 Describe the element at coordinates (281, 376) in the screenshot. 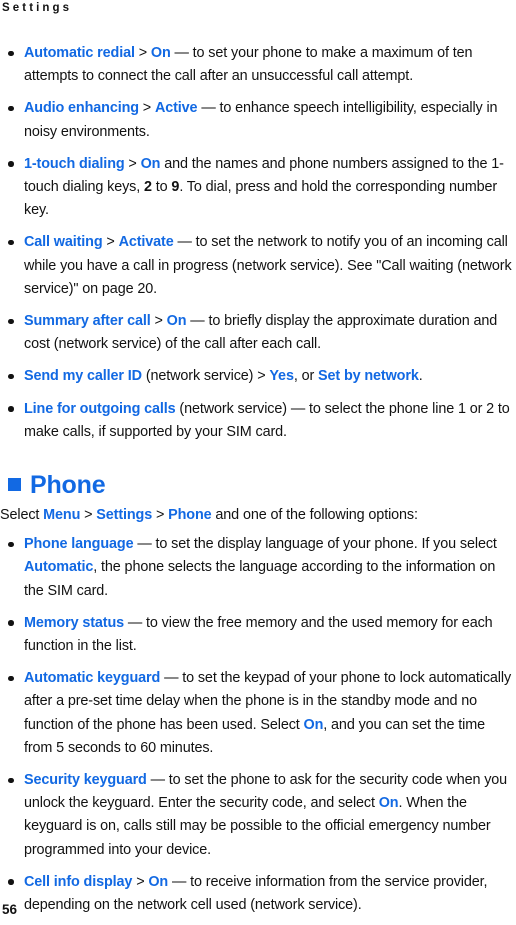

I see `menu-term: Yes` at that location.